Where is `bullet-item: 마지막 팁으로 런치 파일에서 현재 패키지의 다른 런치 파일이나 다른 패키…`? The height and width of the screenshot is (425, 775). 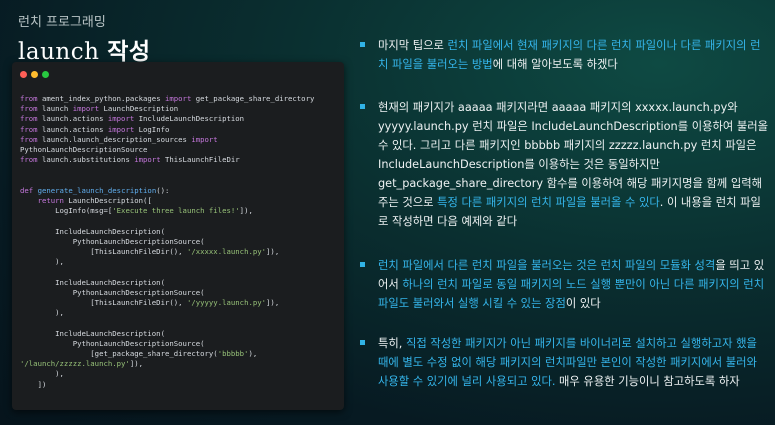 bullet-item: 마지막 팁으로 런치 파일에서 현재 패키지의 다른 런치 파일이나 다른 패키… is located at coordinates (565, 55).